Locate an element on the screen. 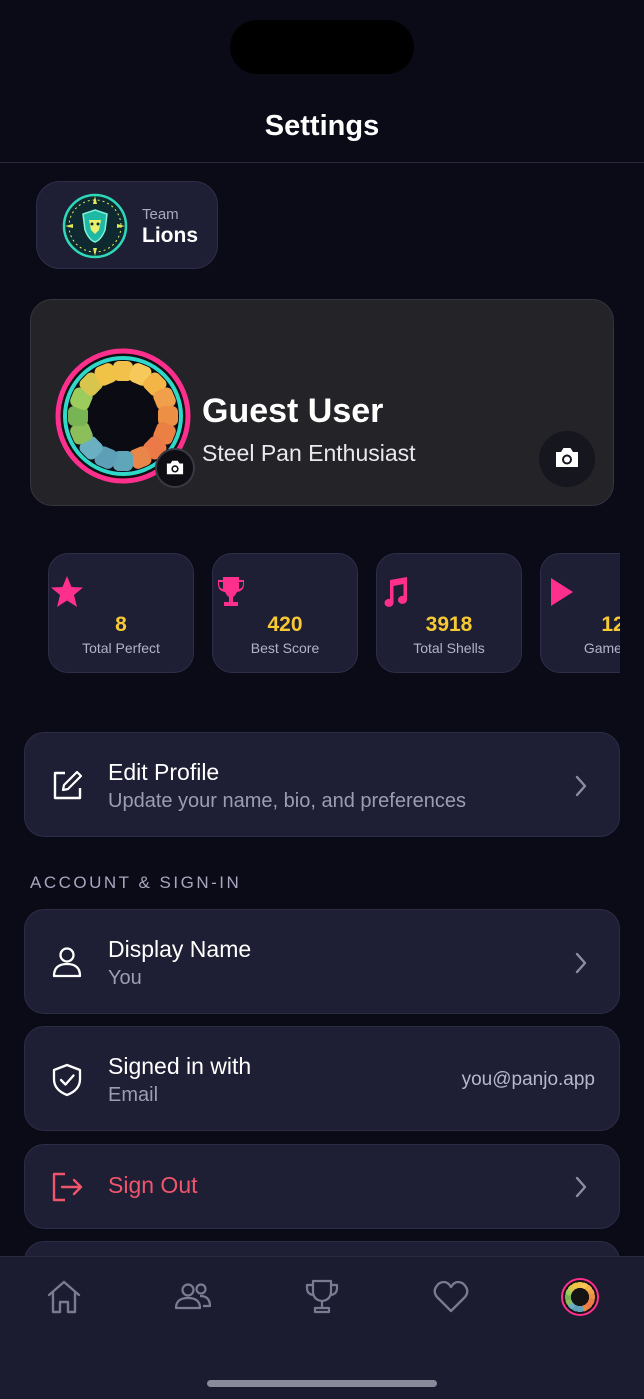 This screenshot has width=644, height=1399. team-card: Team Lions is located at coordinates (127, 225).